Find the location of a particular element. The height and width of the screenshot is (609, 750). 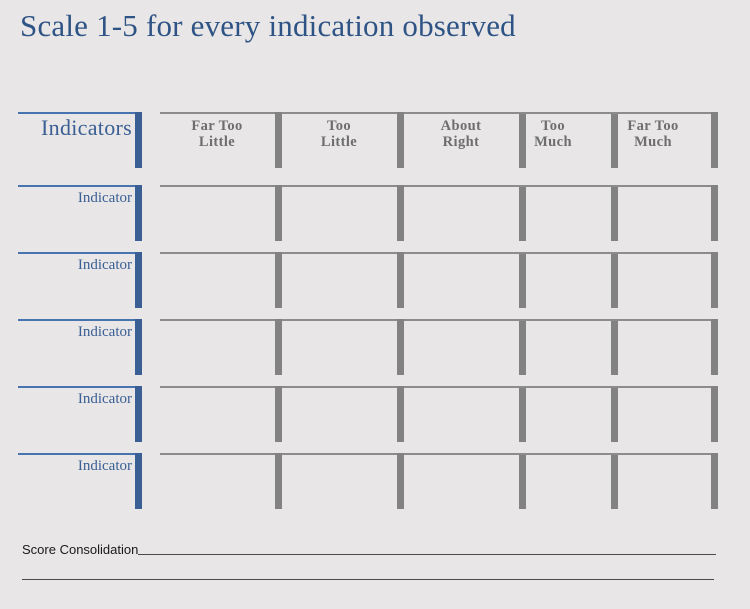

score-consolidation-label: Score Consolidation is located at coordinates (80, 549).